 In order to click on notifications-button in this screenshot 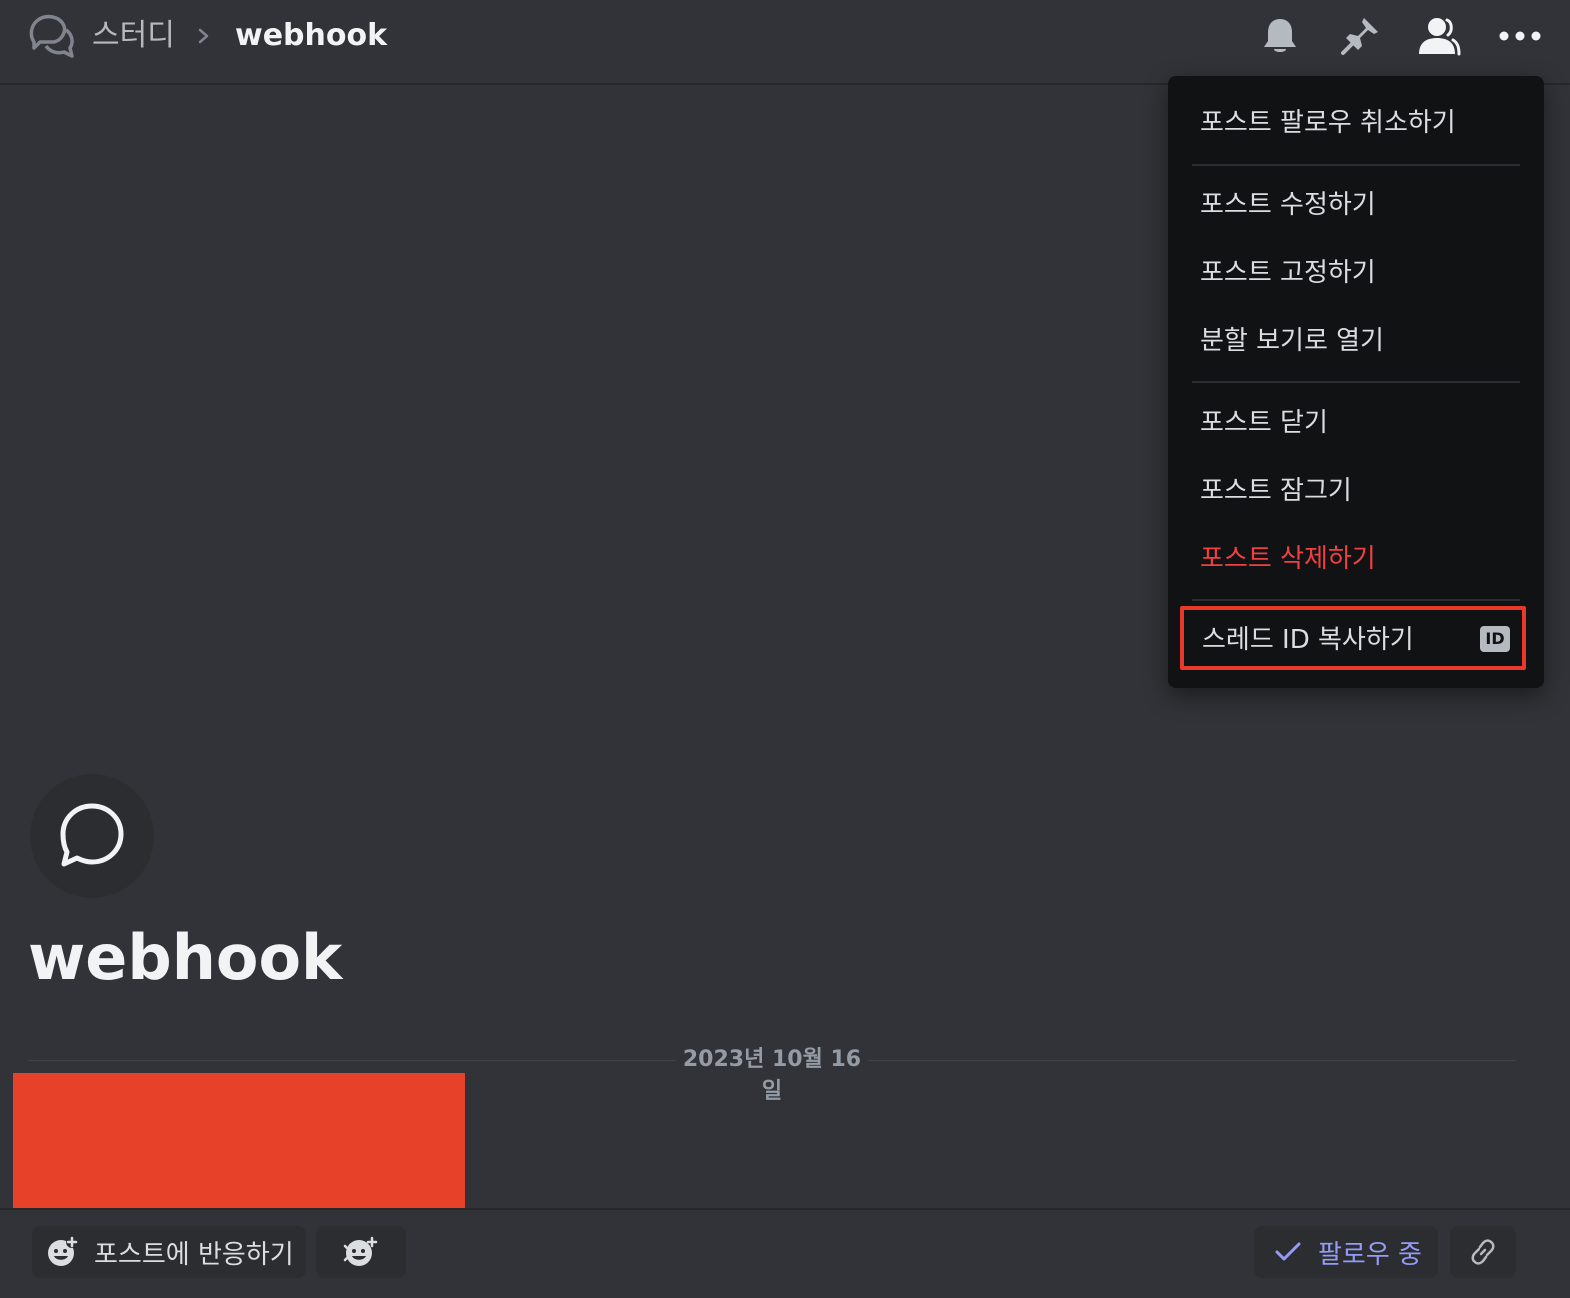, I will do `click(1280, 36)`.